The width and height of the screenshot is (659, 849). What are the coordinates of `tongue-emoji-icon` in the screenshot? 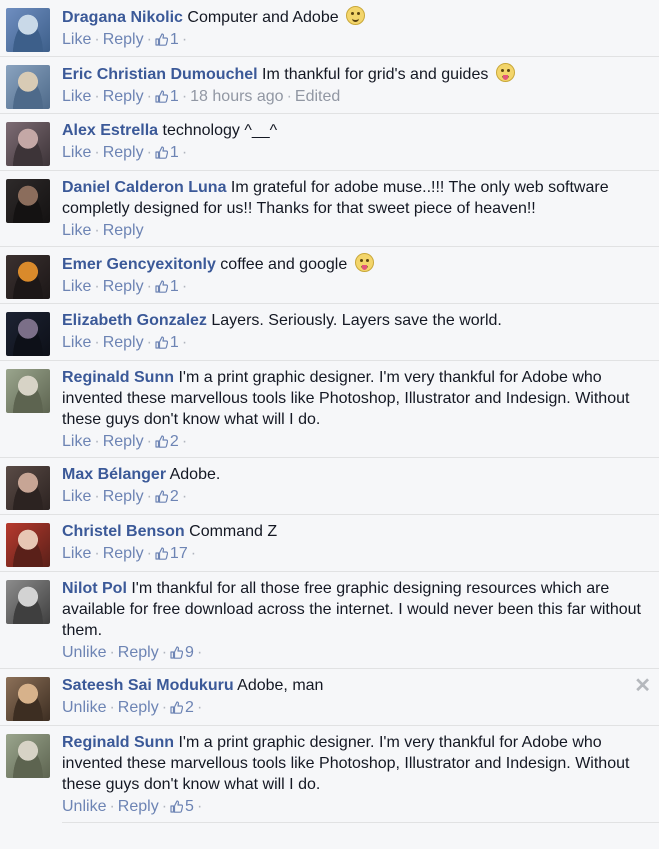 It's located at (505, 72).